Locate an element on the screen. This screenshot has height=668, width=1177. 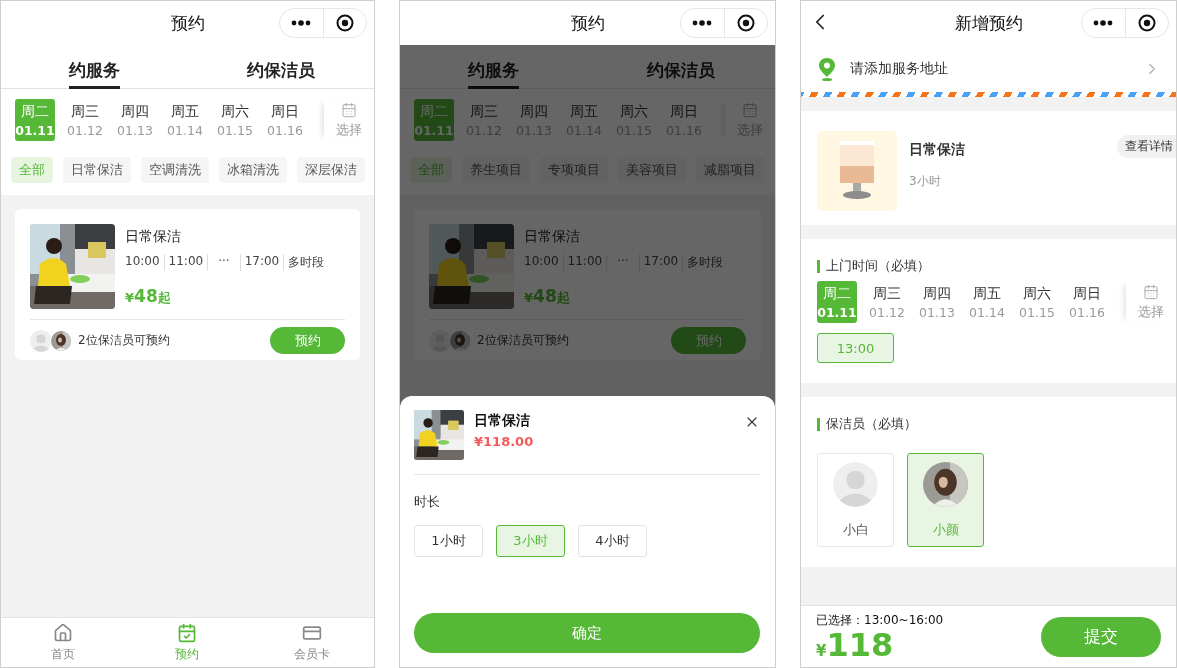
category-chip: 美容项目 is located at coordinates (652, 170).